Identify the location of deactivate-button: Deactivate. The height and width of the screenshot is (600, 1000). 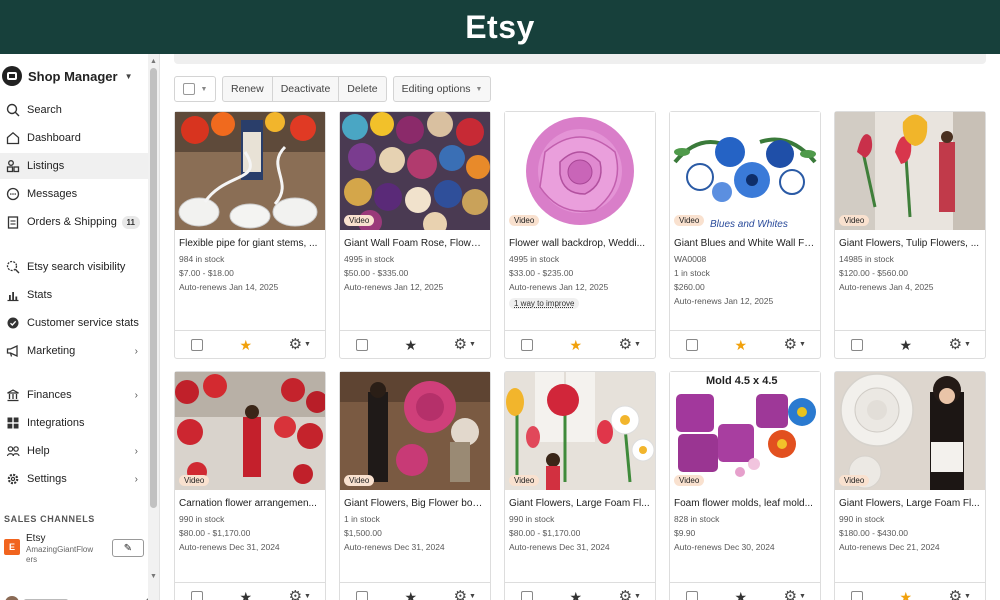
(306, 89).